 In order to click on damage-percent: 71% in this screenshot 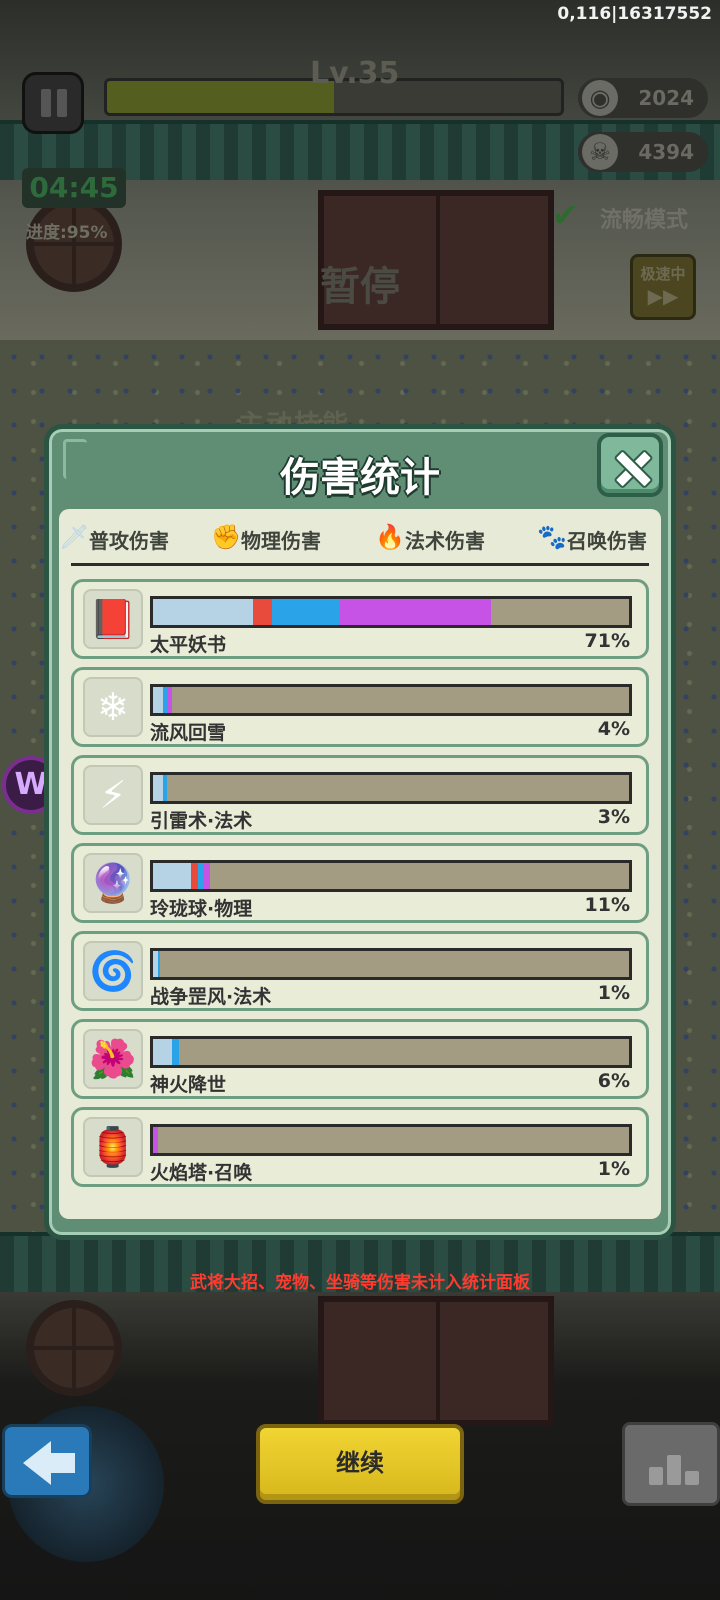, I will do `click(607, 641)`.